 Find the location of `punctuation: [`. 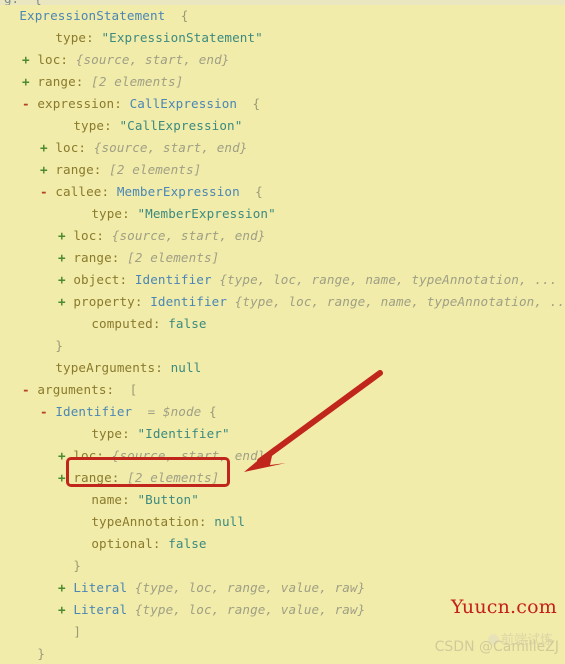

punctuation: [ is located at coordinates (133, 389).